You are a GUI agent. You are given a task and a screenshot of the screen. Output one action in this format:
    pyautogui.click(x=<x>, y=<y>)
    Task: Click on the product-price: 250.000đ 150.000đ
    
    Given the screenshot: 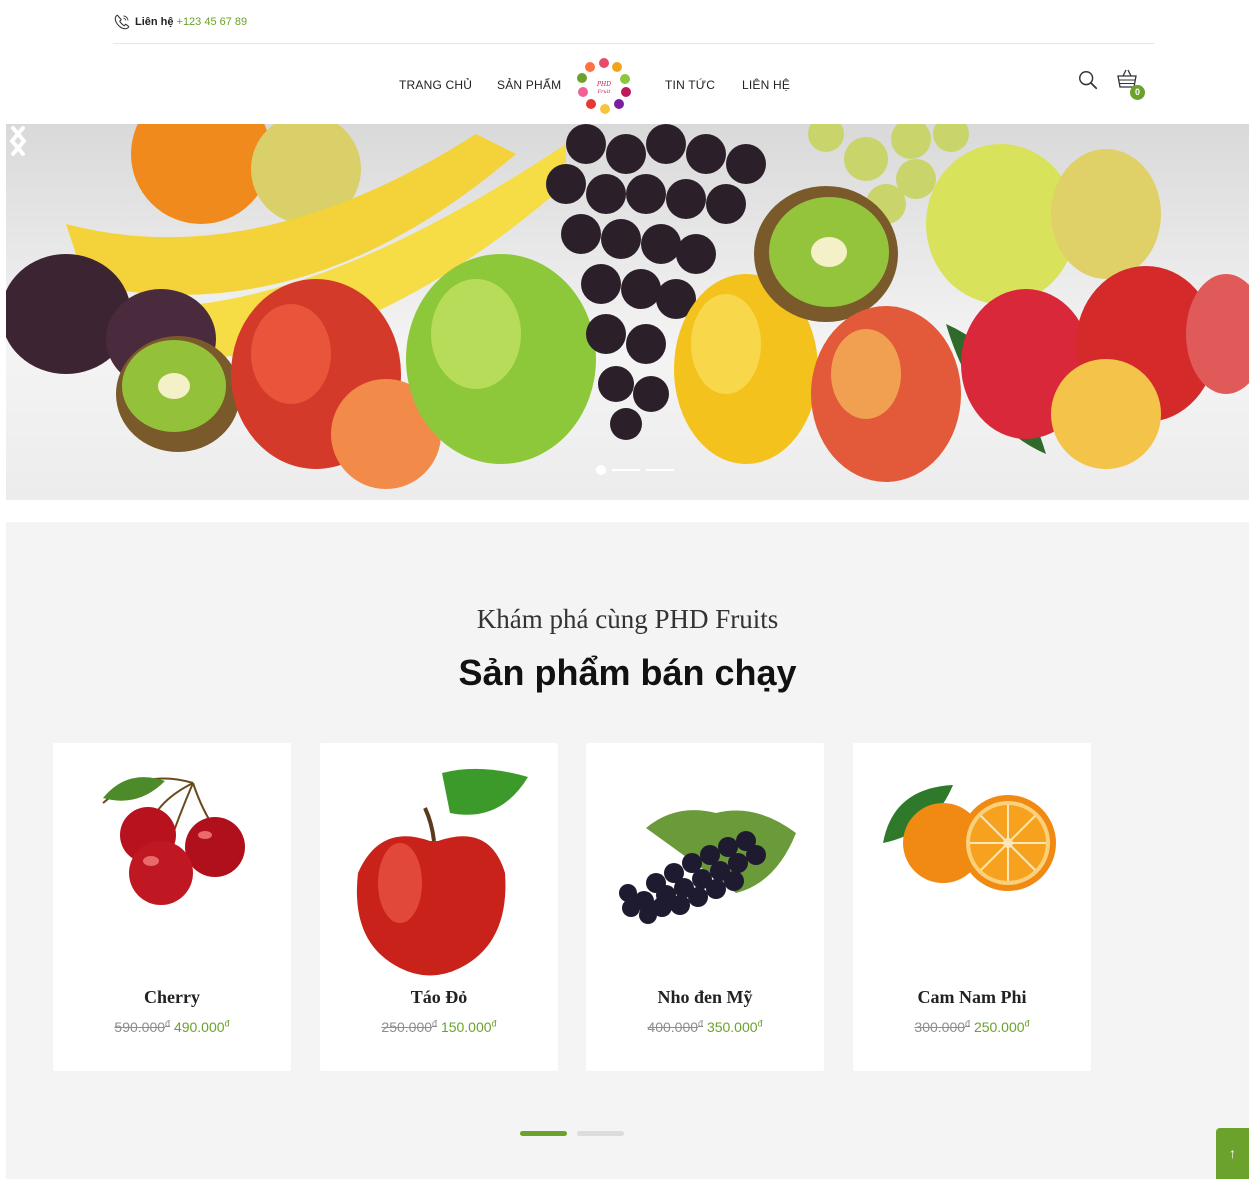 What is the action you would take?
    pyautogui.click(x=439, y=1026)
    